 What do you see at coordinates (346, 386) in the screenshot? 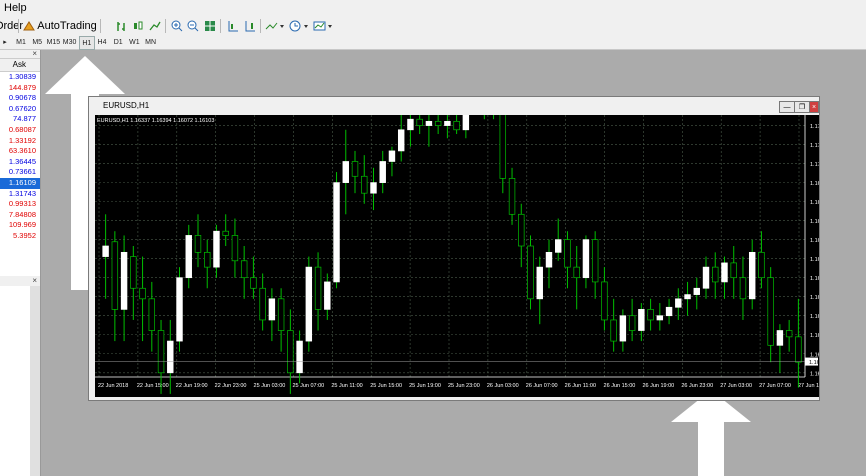
I see `time-tick-label: 25 Jun 11:00` at bounding box center [346, 386].